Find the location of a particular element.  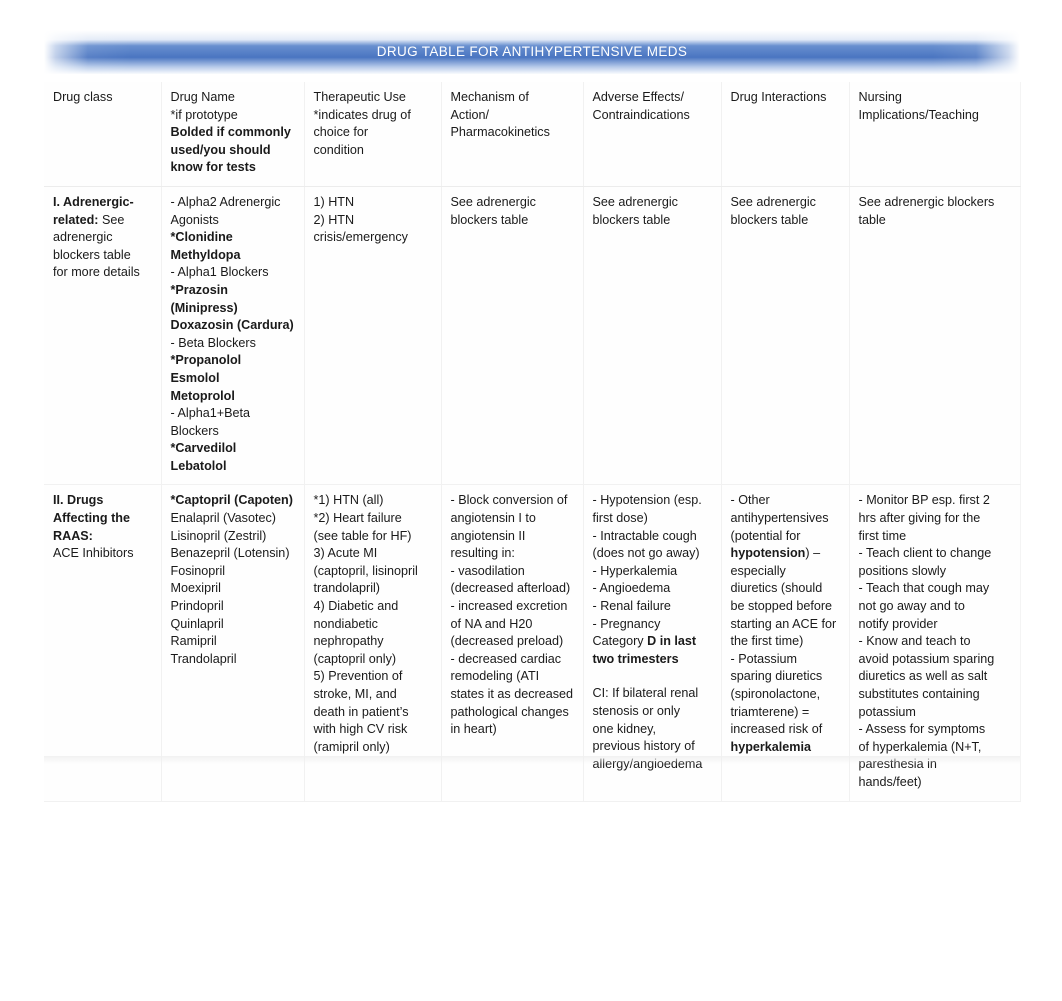

cell-text-line: death in patient’s is located at coordinates (361, 711).